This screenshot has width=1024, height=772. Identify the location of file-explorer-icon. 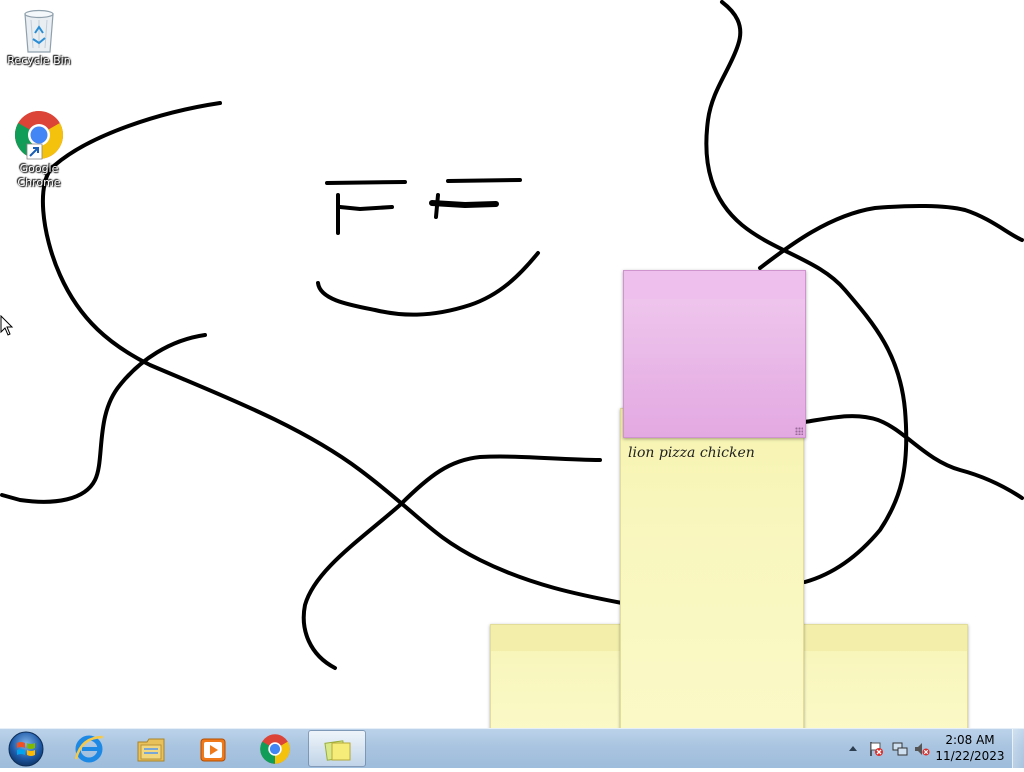
(151, 750).